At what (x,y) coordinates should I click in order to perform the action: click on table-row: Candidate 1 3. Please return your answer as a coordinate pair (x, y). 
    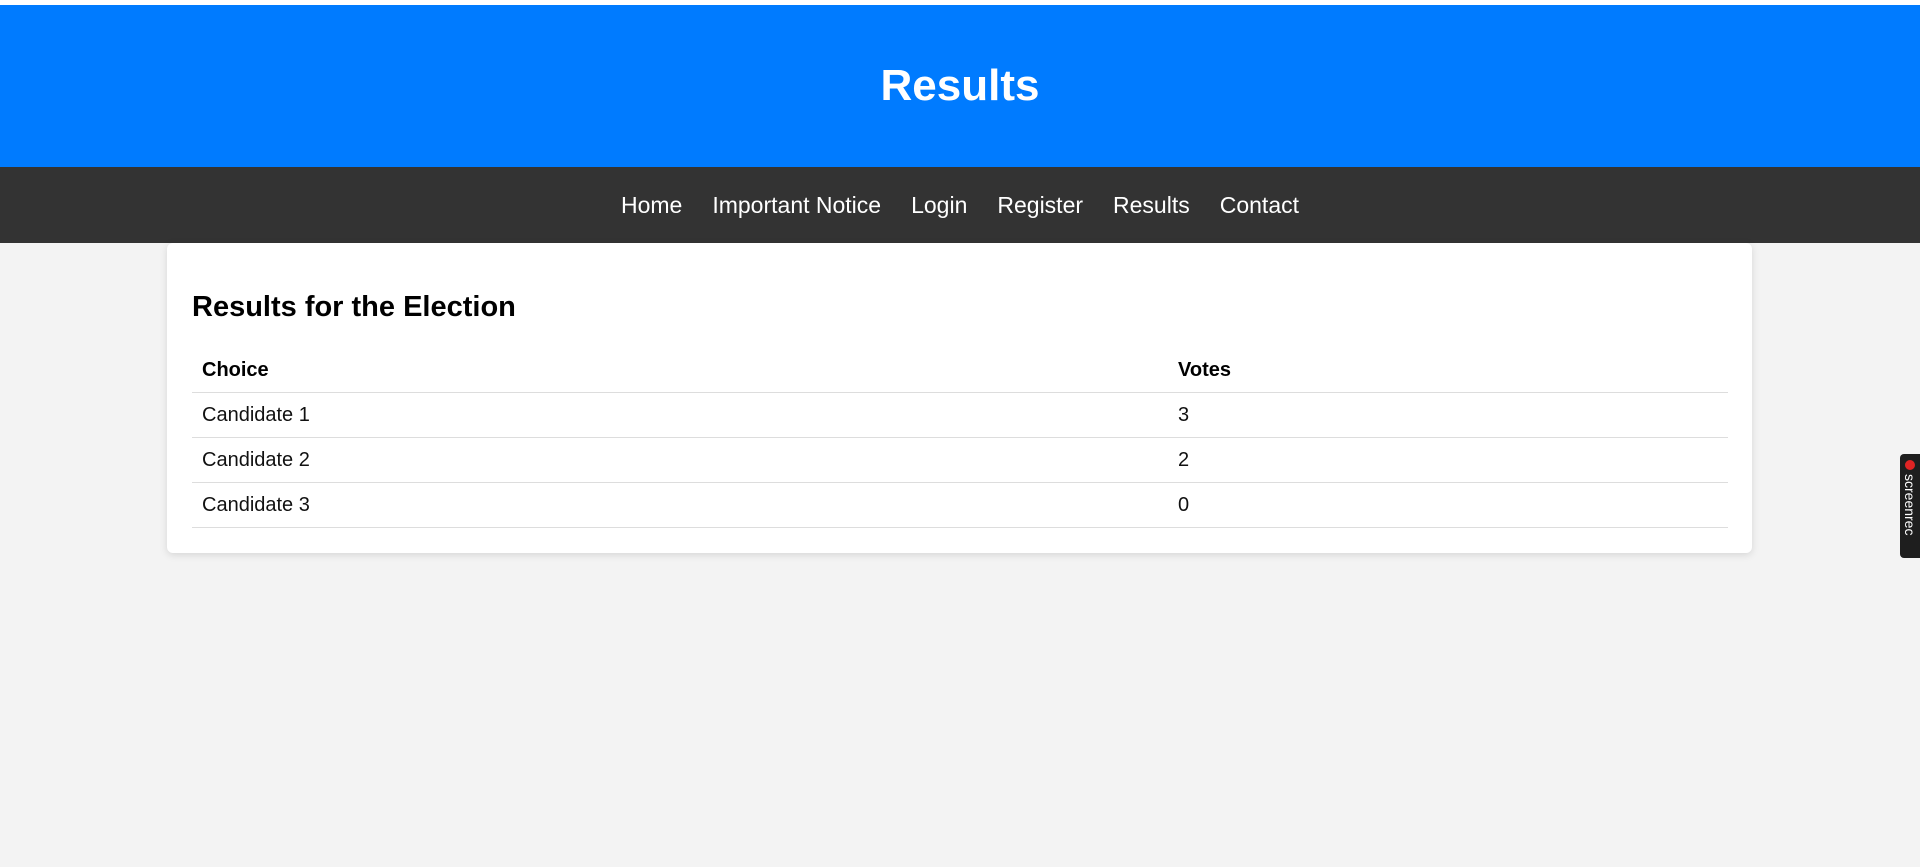
    Looking at the image, I should click on (960, 415).